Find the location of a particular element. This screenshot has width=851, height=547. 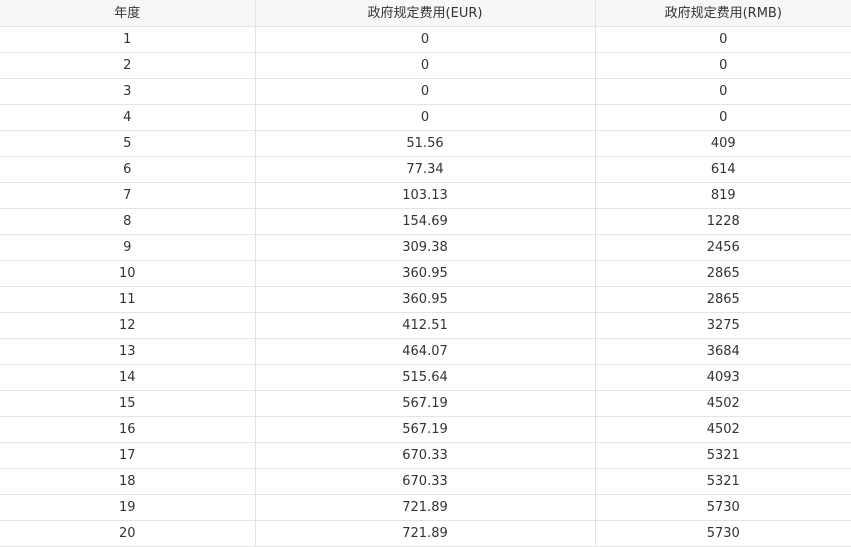

table-row: 17 670.33 5321 is located at coordinates (425, 455).